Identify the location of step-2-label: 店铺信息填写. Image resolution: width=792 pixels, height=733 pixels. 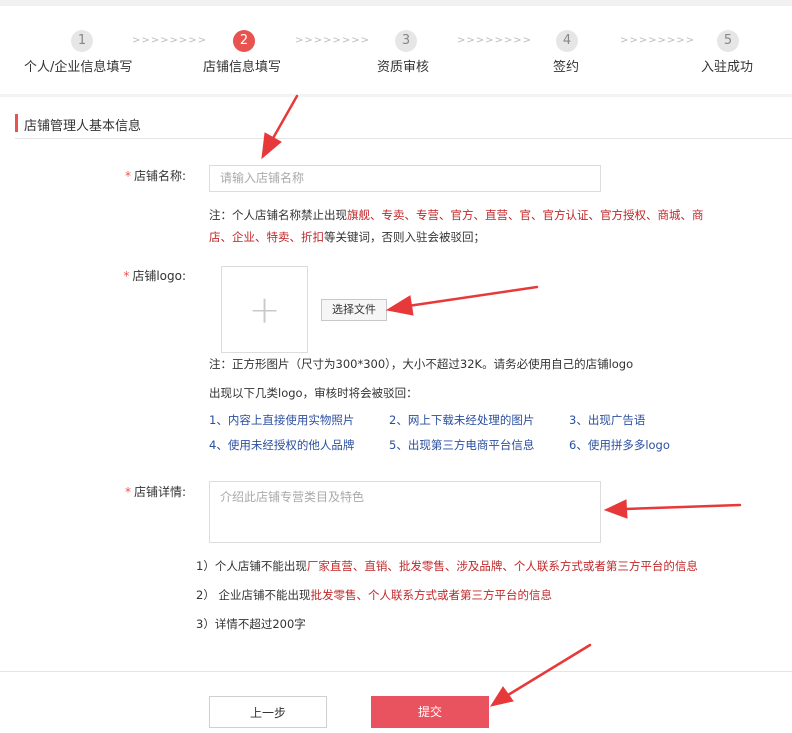
(242, 67).